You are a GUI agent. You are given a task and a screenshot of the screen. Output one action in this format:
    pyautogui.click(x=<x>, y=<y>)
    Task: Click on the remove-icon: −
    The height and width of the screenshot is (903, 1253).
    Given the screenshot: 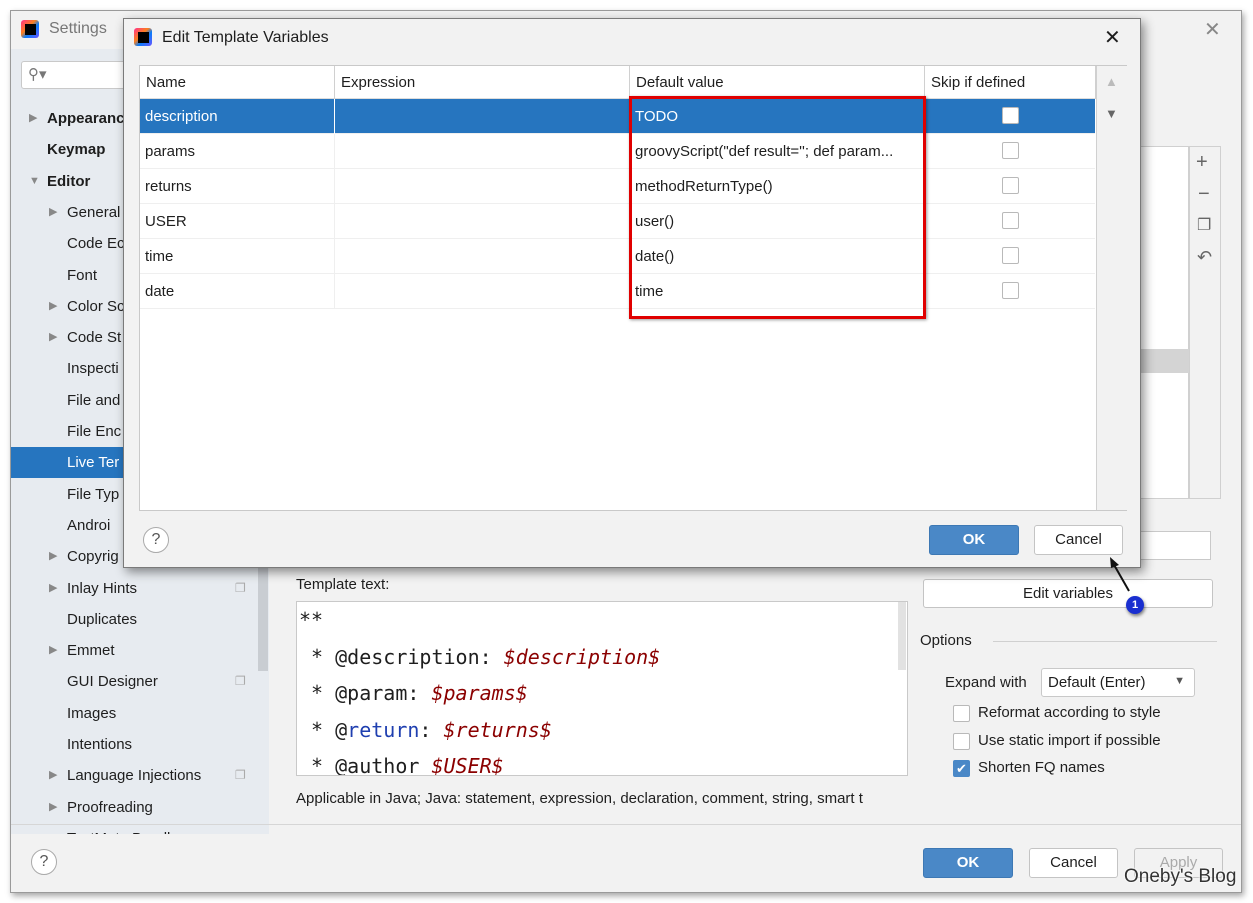 What is the action you would take?
    pyautogui.click(x=1204, y=194)
    